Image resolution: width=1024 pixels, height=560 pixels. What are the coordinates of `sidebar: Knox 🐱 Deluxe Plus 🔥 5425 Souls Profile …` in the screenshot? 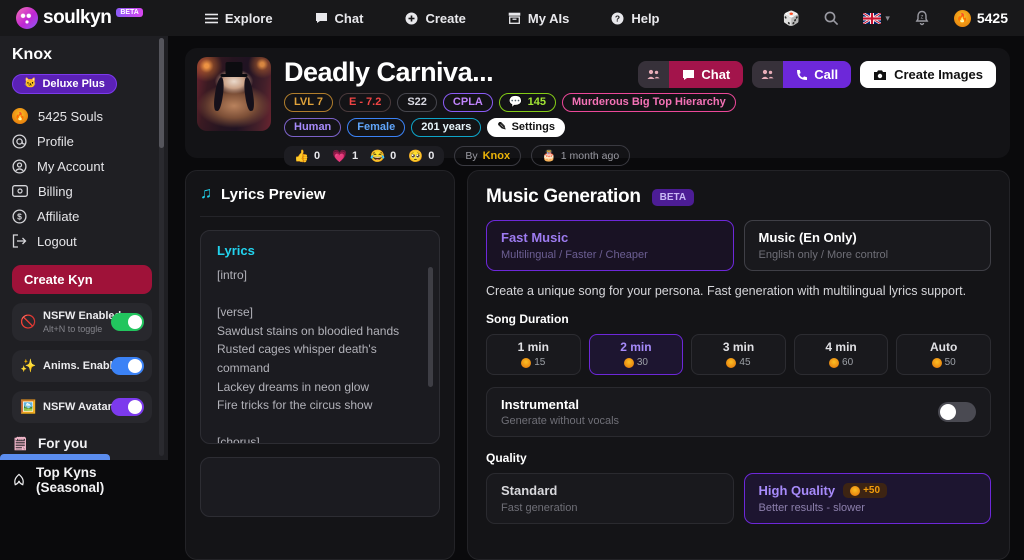 It's located at (84, 265).